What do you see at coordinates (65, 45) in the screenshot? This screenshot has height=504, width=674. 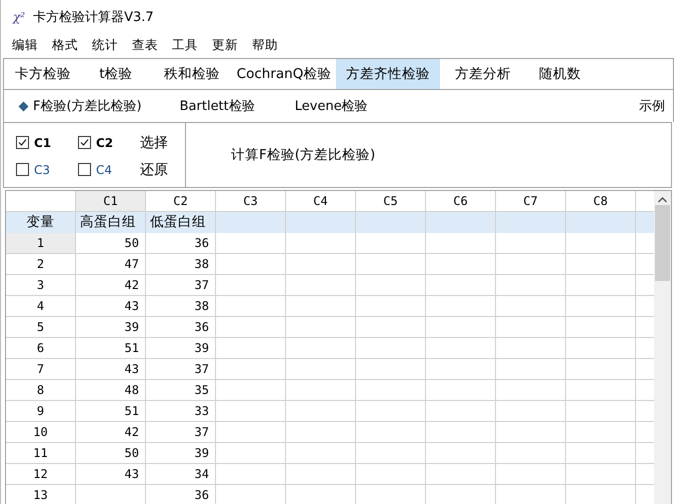 I see `menu-item: 格式` at bounding box center [65, 45].